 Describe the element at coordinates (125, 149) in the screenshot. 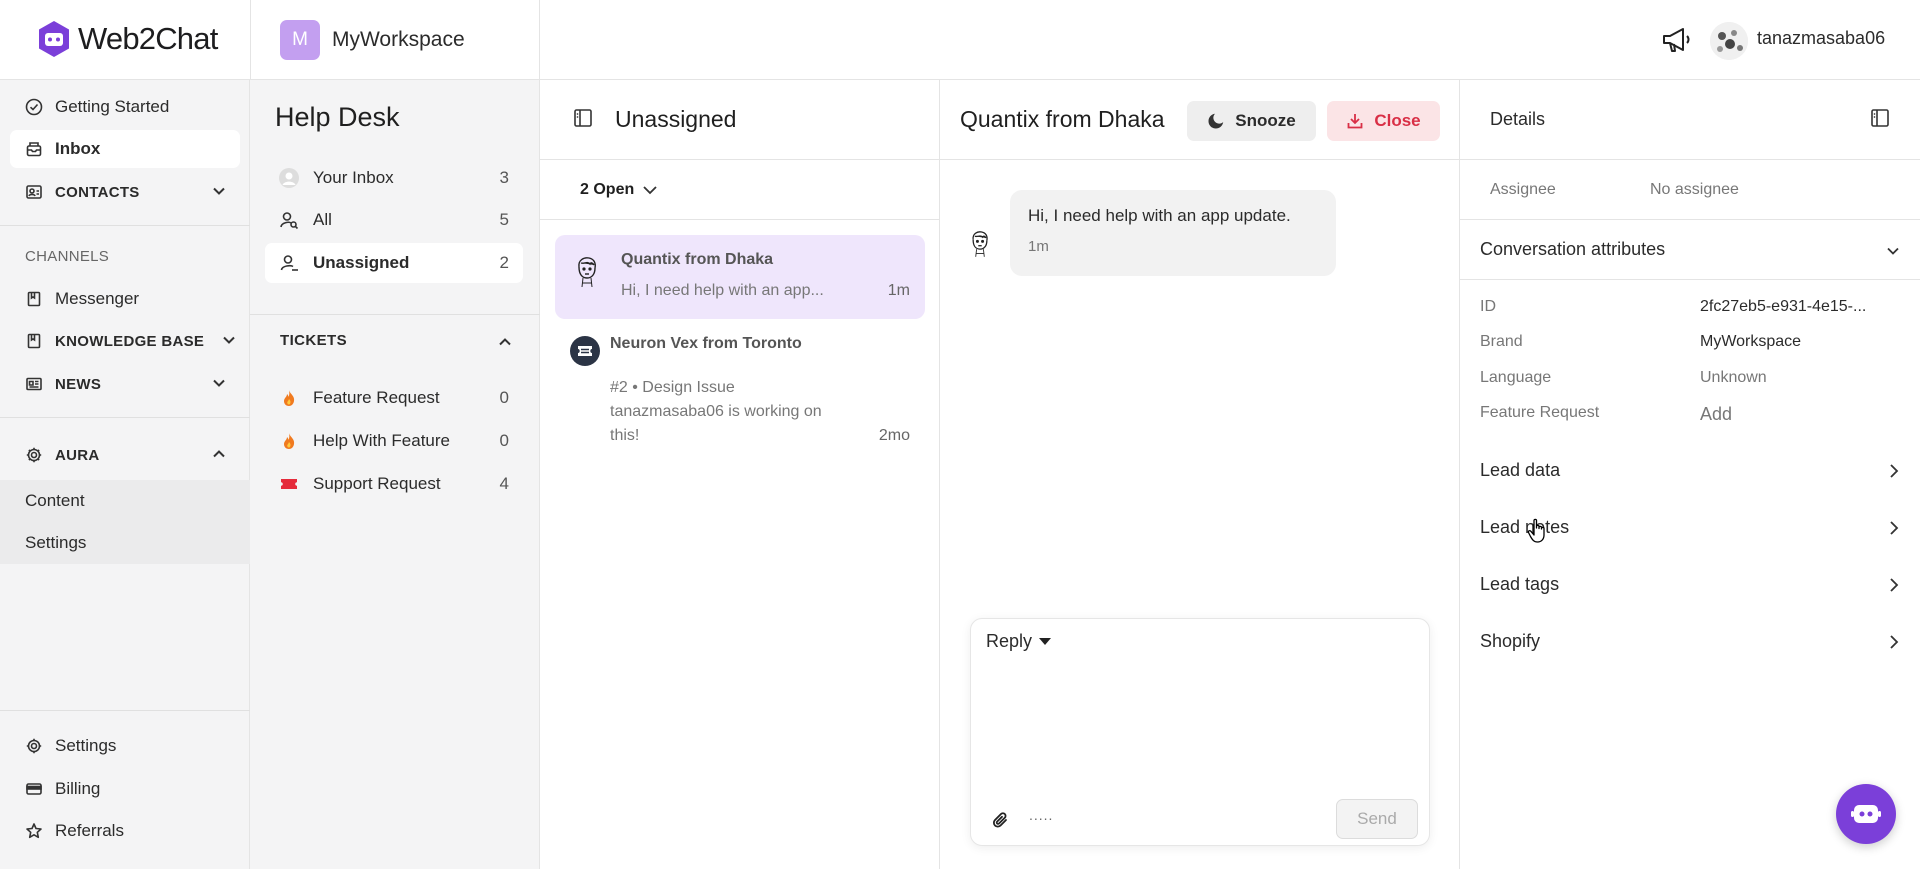

I see `nav-inbox: Inbox` at that location.